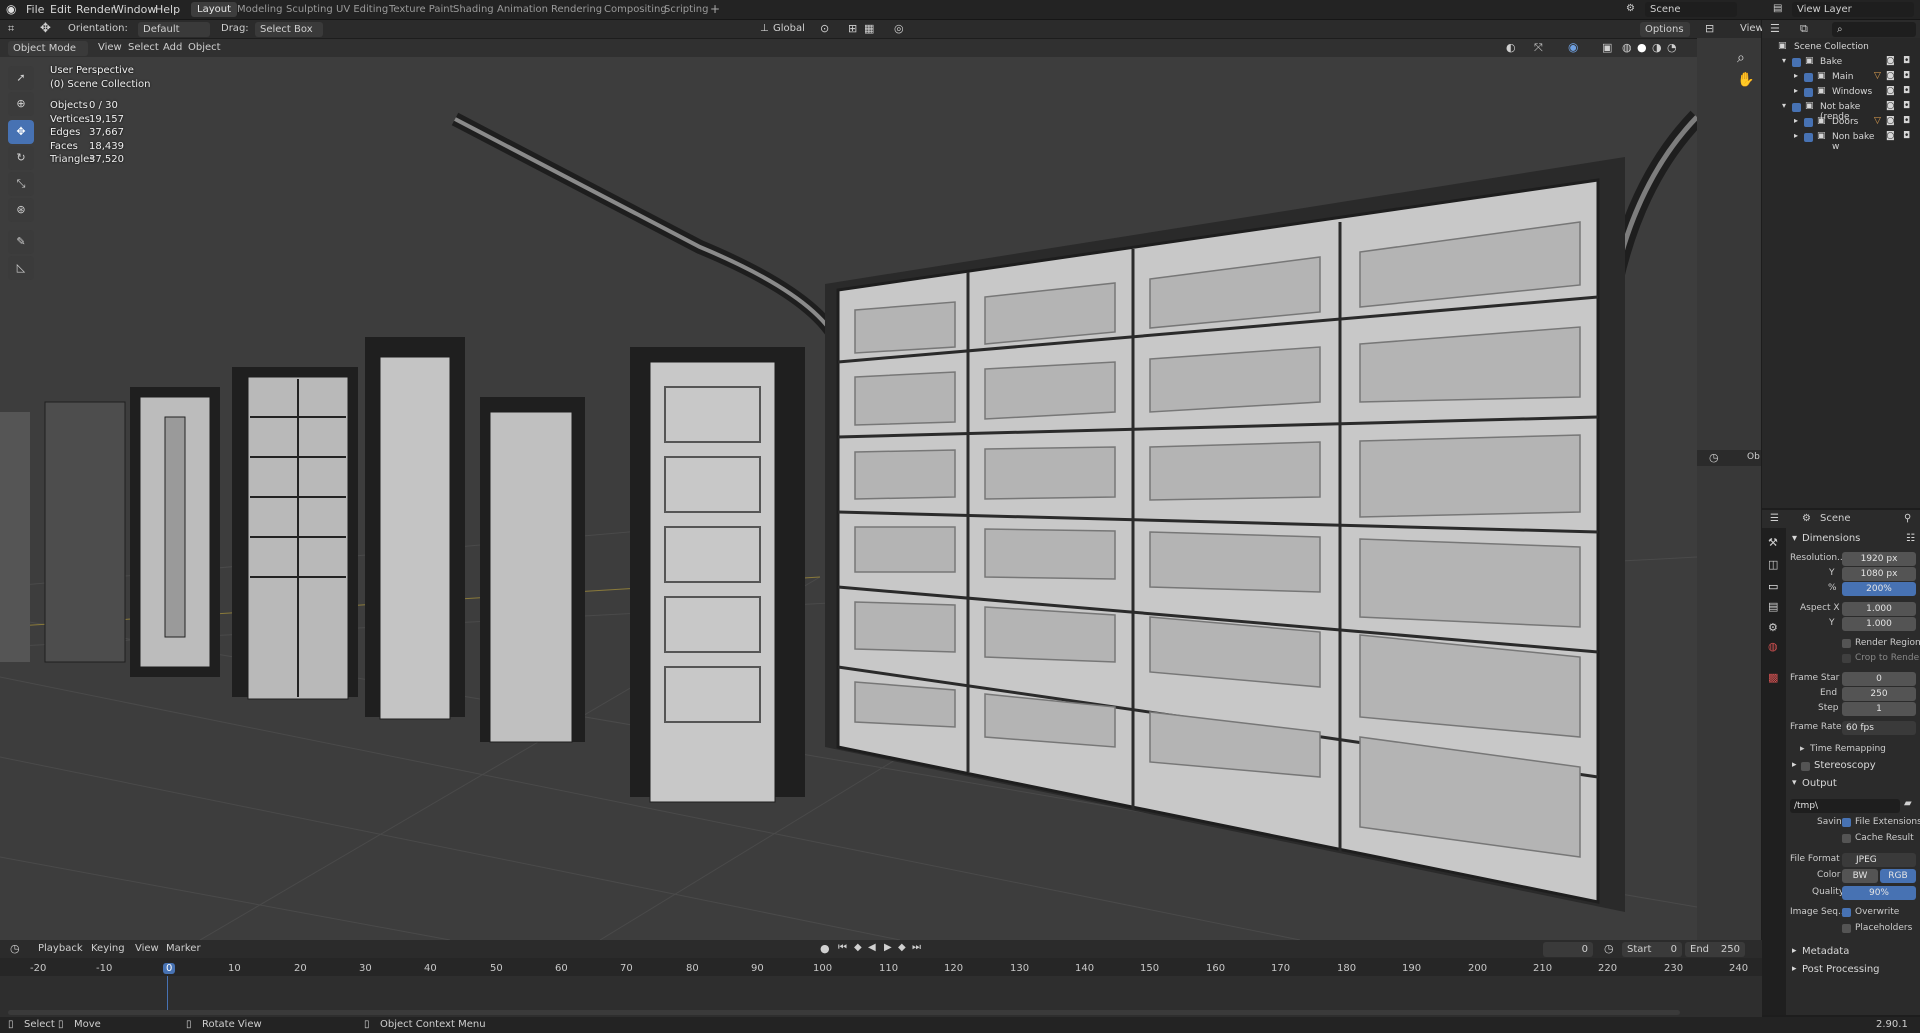 This screenshot has height=1033, width=1920. I want to click on frame-rate-dropdown: 60 fps, so click(1879, 728).